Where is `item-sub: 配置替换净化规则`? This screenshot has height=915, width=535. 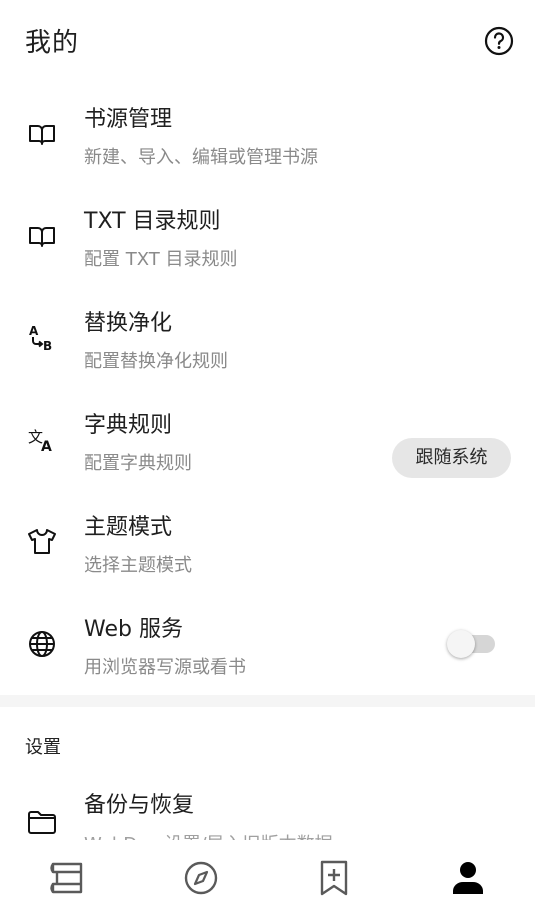
item-sub: 配置替换净化规则 is located at coordinates (156, 361).